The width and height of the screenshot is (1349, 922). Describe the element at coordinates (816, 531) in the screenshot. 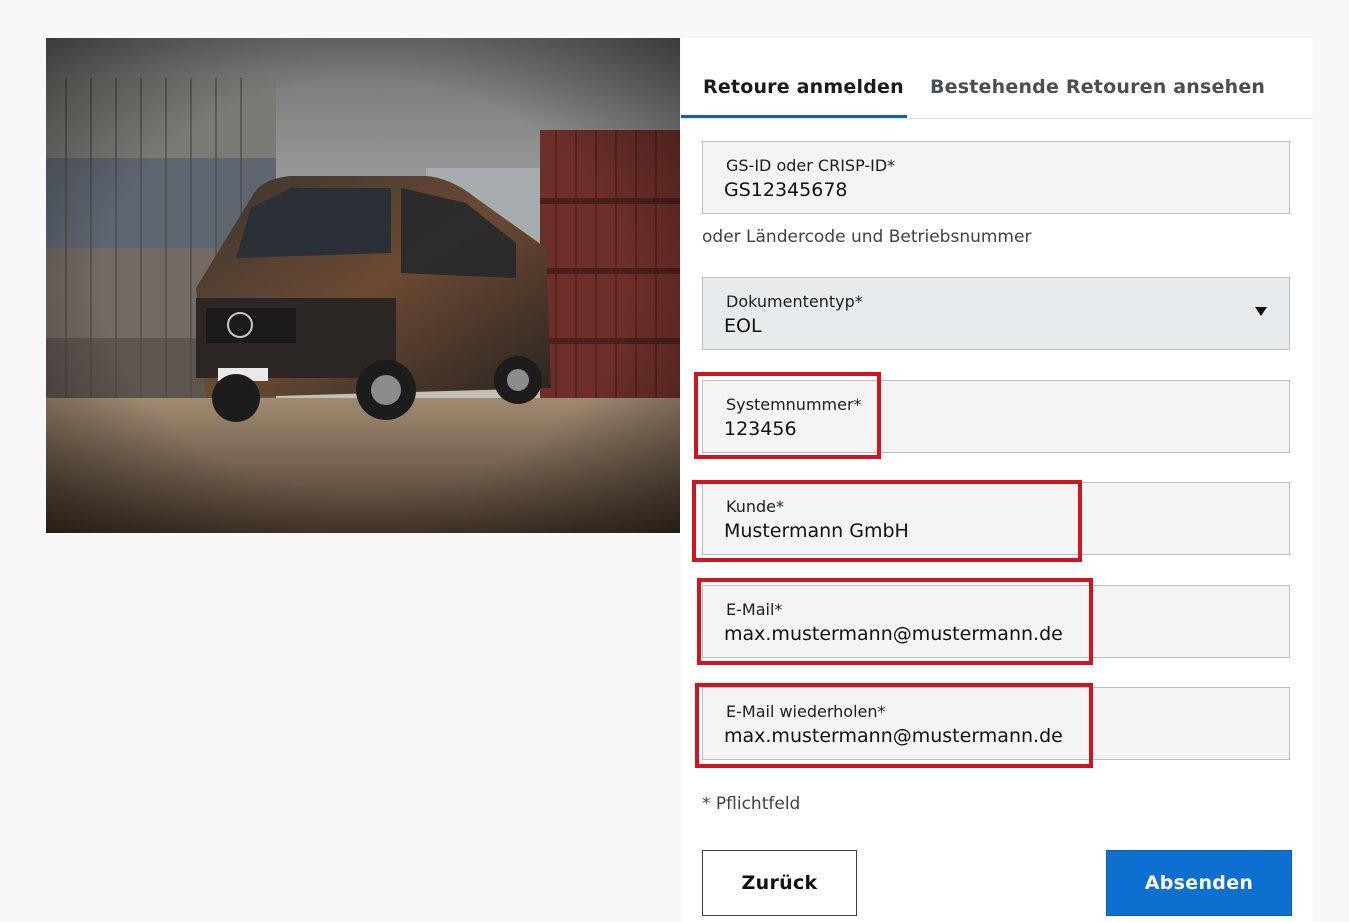

I see `customer-value: Mustermann GmbH` at that location.